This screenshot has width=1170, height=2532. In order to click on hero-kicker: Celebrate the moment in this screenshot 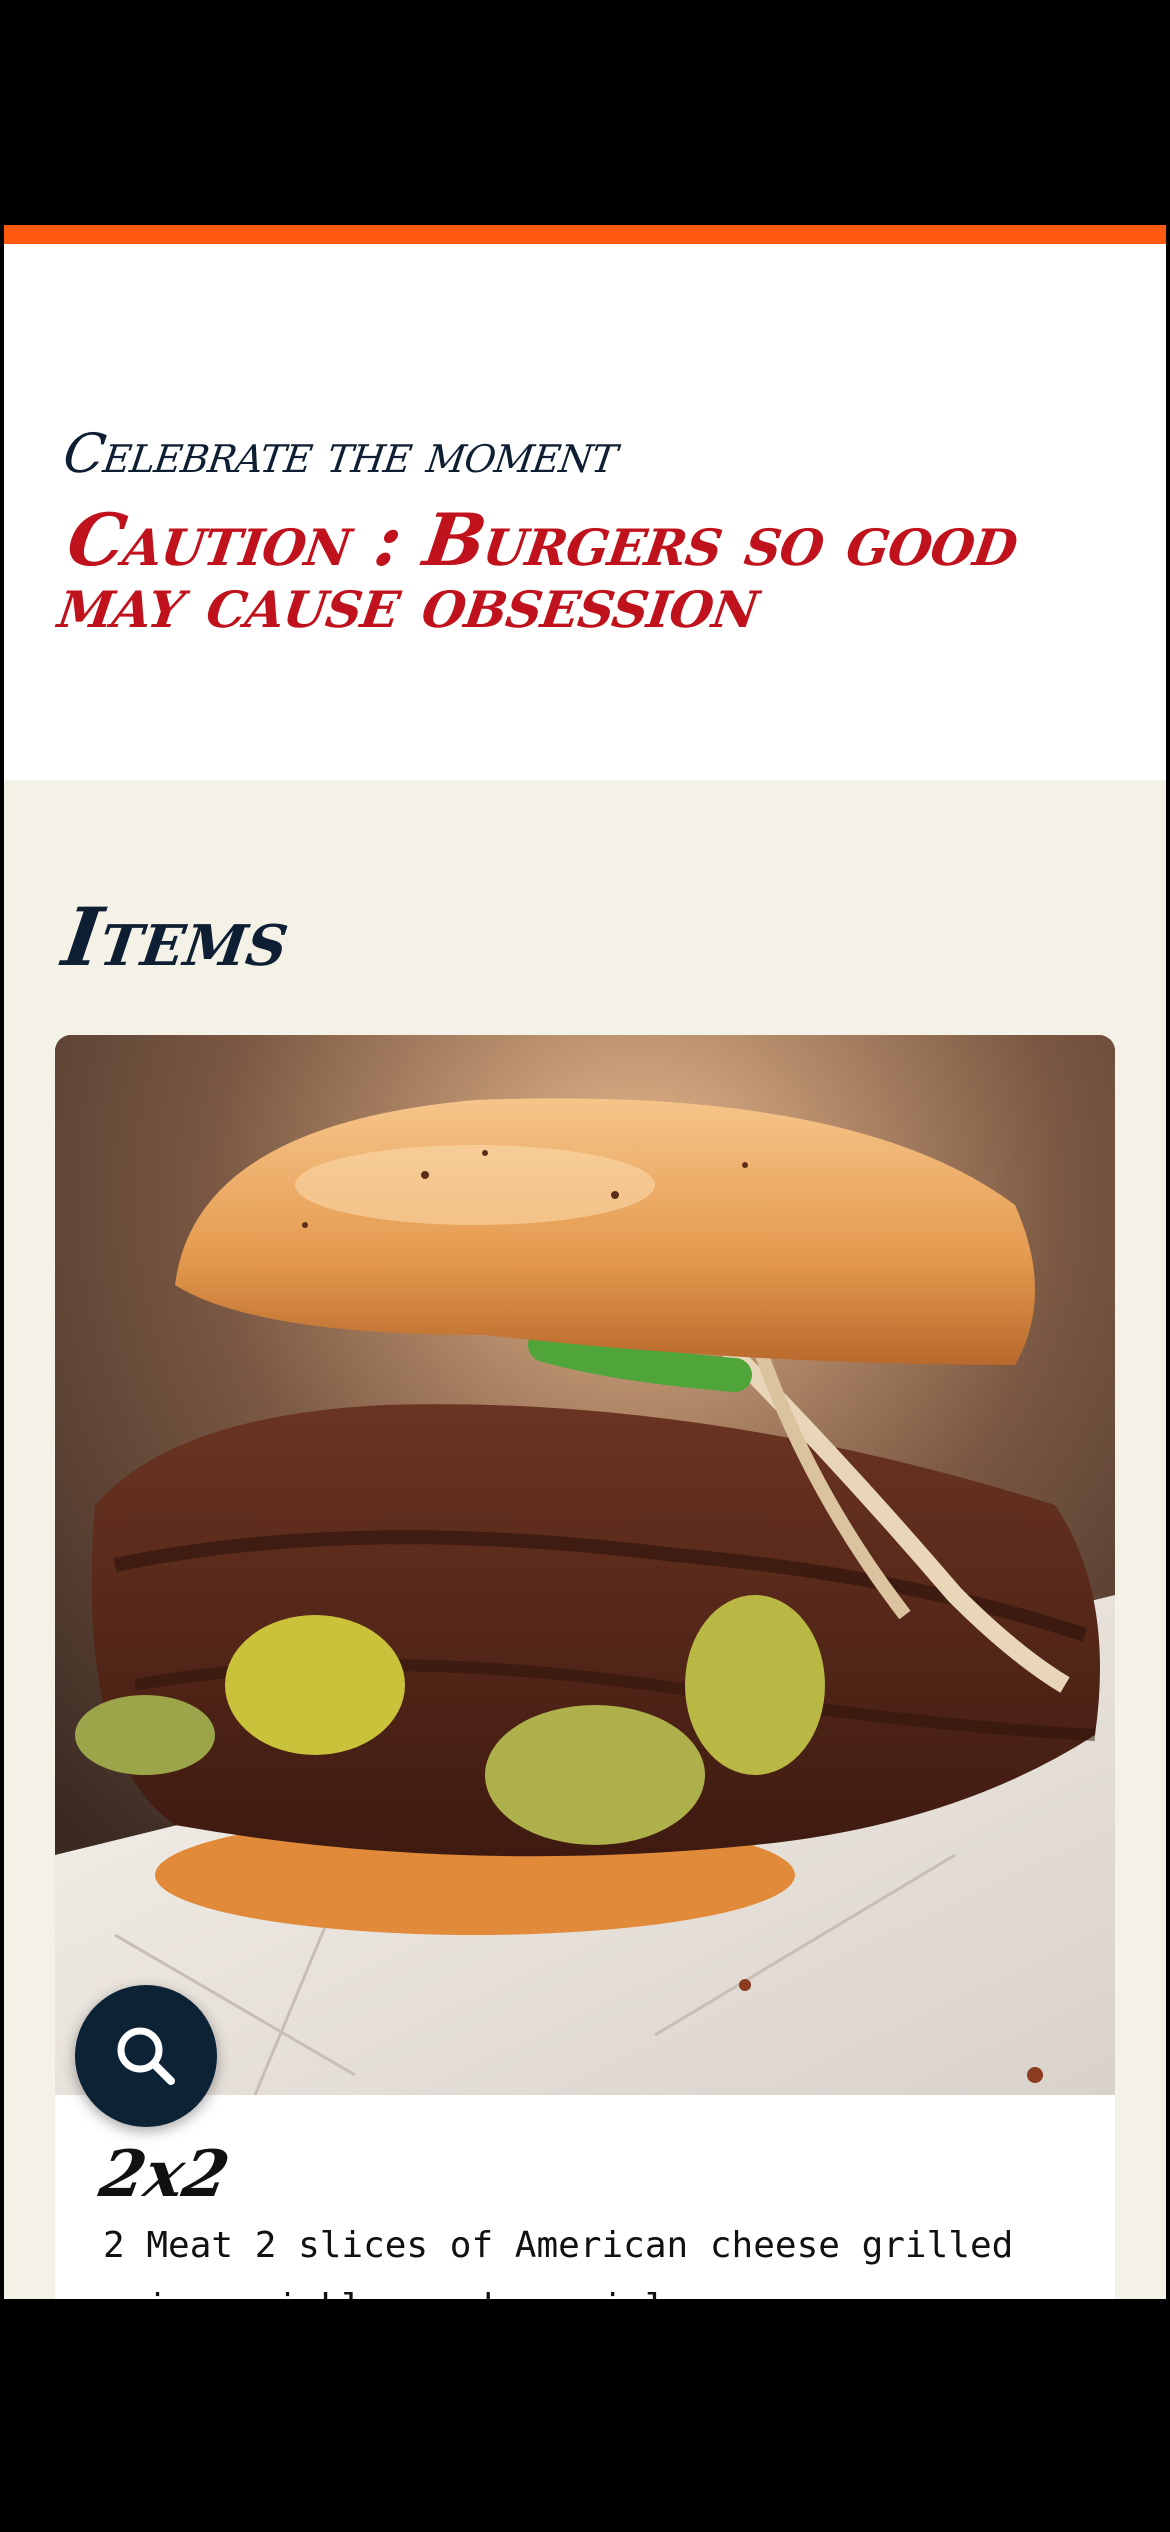, I will do `click(340, 453)`.